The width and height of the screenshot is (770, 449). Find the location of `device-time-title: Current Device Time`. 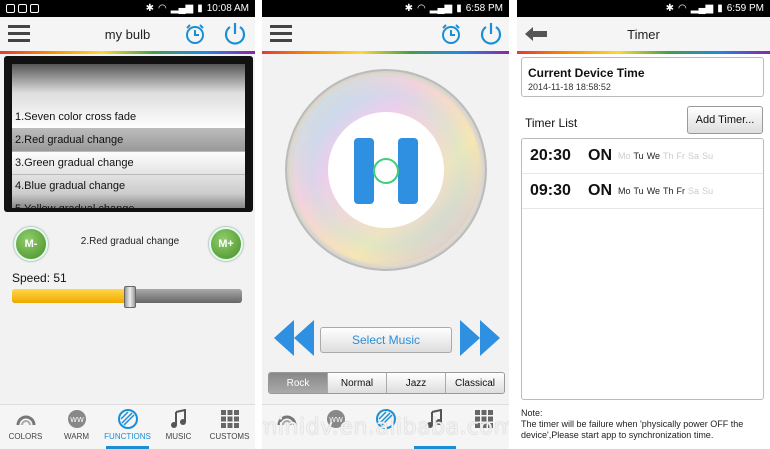

device-time-title: Current Device Time is located at coordinates (586, 73).